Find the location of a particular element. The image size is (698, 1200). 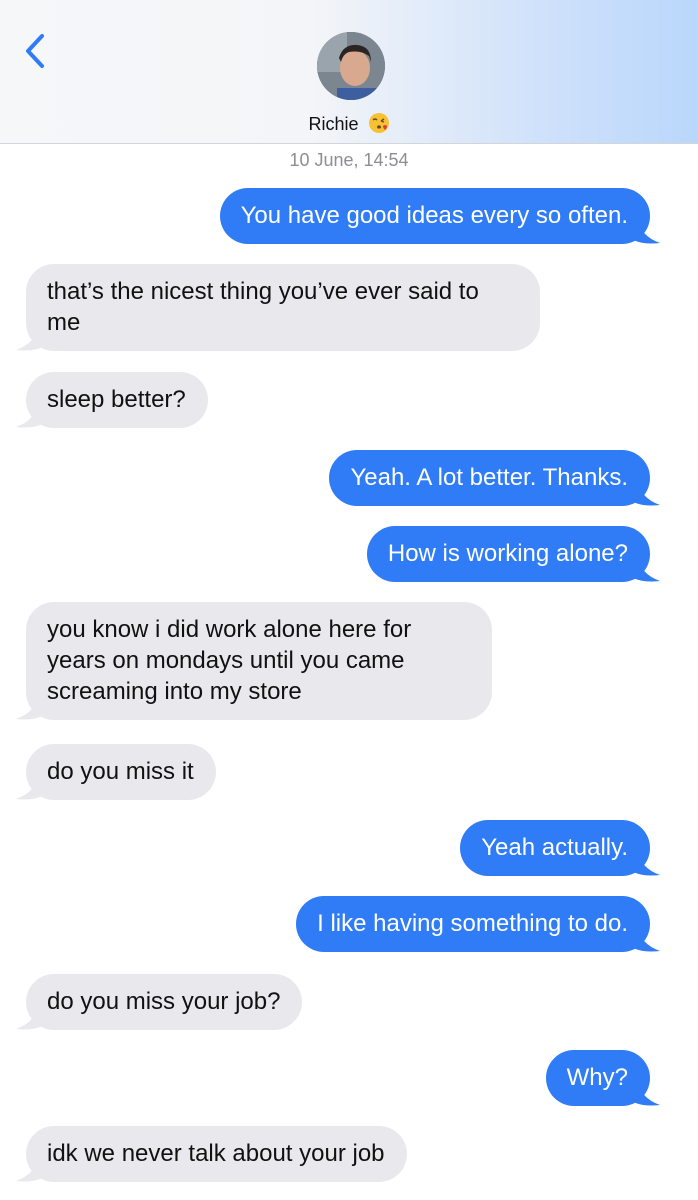

timestamp: 10 June, 14:54 is located at coordinates (349, 160).